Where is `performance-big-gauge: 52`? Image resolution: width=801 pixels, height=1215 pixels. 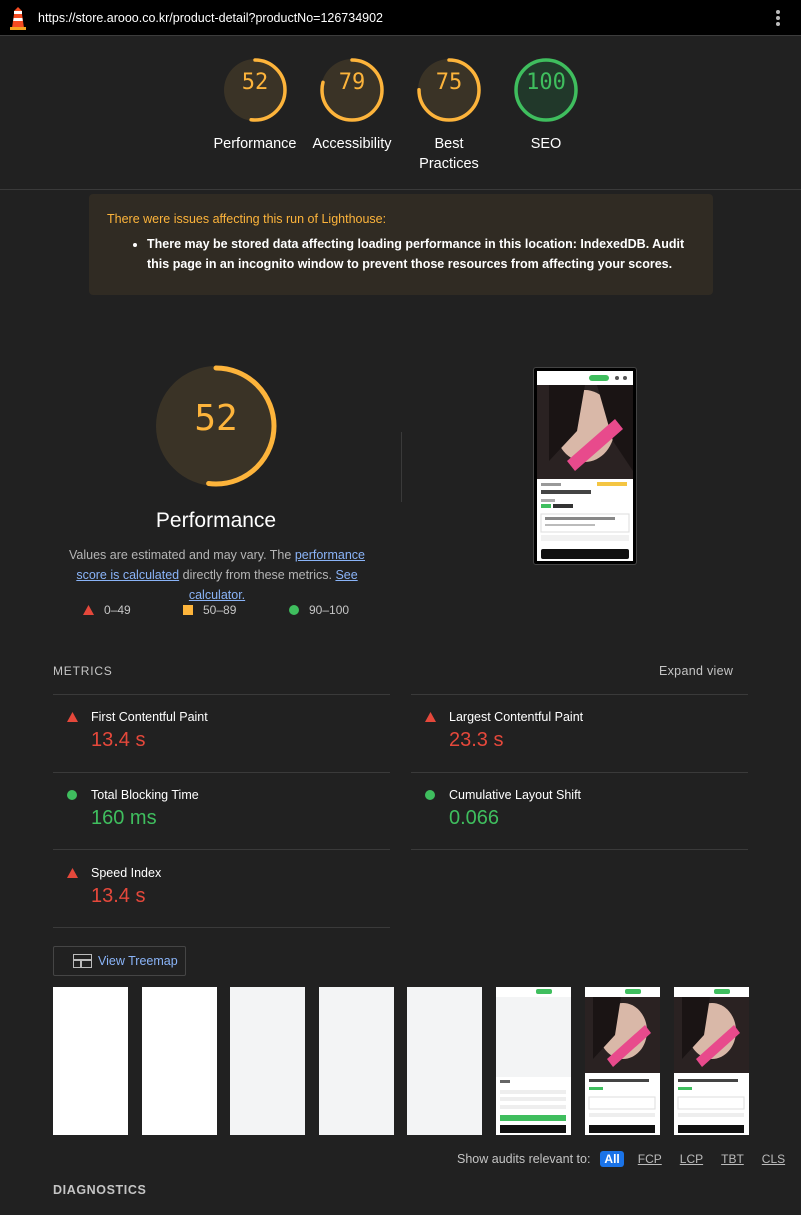 performance-big-gauge: 52 is located at coordinates (216, 426).